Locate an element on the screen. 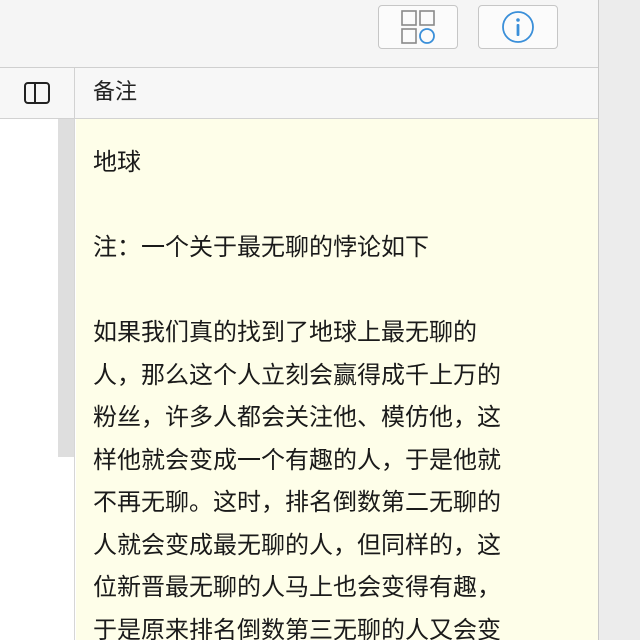 The width and height of the screenshot is (640, 640). column-header-row: 备注 is located at coordinates (299, 93).